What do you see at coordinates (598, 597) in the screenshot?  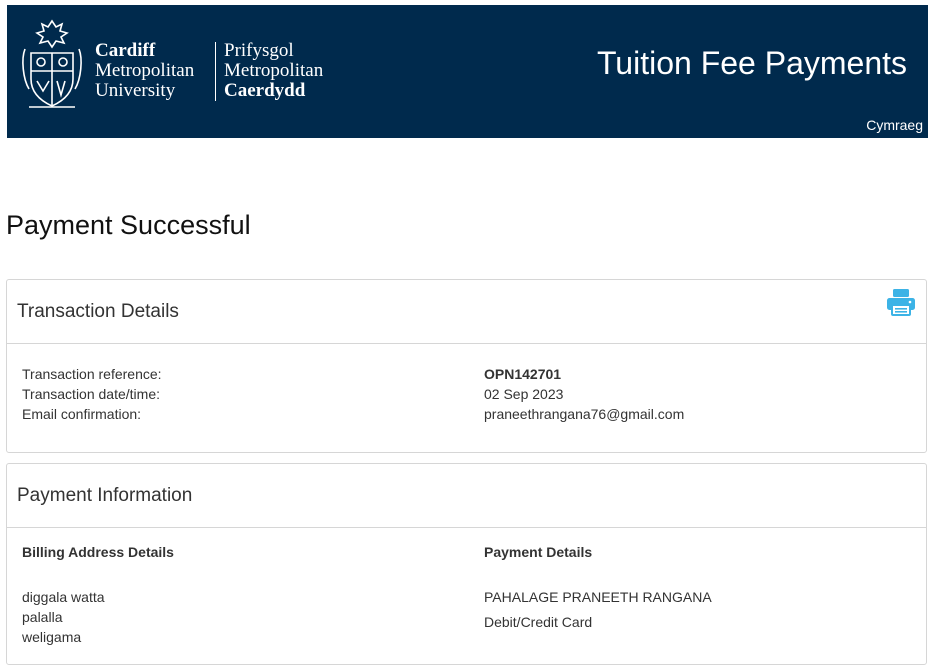 I see `cardholder-name: PAHALAGE PRANEETH RANGANA` at bounding box center [598, 597].